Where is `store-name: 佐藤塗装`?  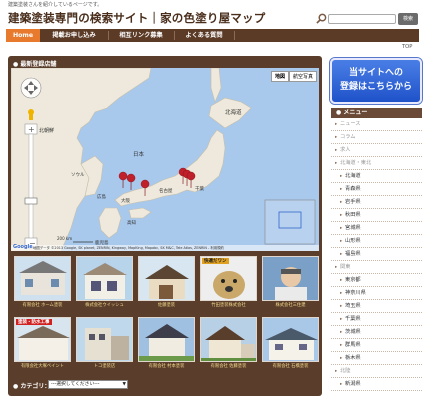
store-name: 佐藤塗装 is located at coordinates (166, 305).